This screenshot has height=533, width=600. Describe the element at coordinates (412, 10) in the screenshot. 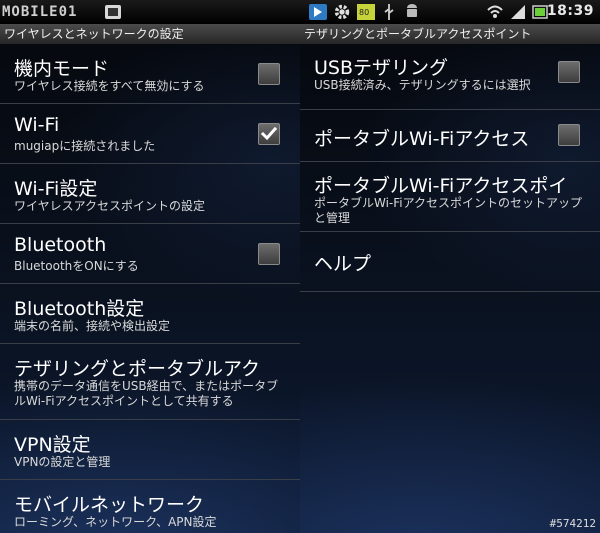

I see `android-icon` at that location.